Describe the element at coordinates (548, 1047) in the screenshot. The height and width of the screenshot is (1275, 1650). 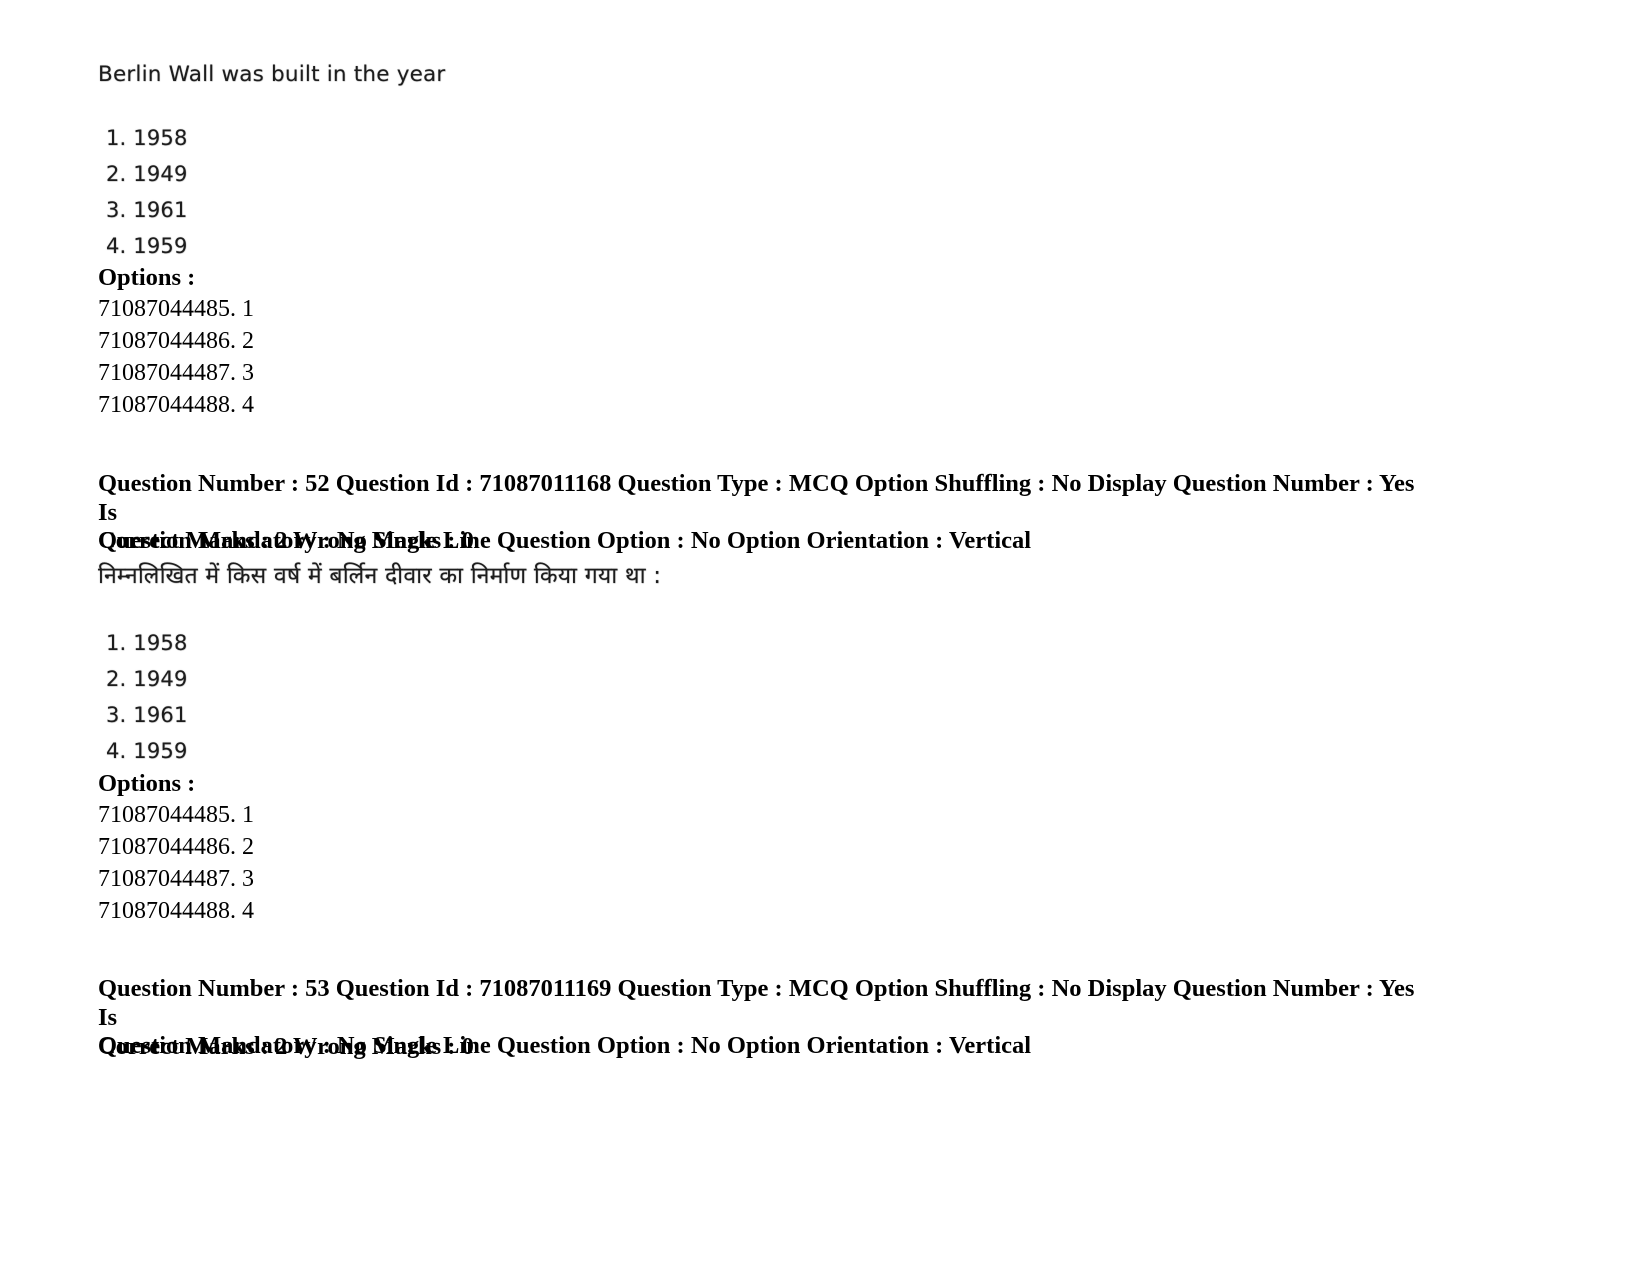
I see `question-53-marks-block: Correct Marks : 2 Wrong Marks : 0` at that location.